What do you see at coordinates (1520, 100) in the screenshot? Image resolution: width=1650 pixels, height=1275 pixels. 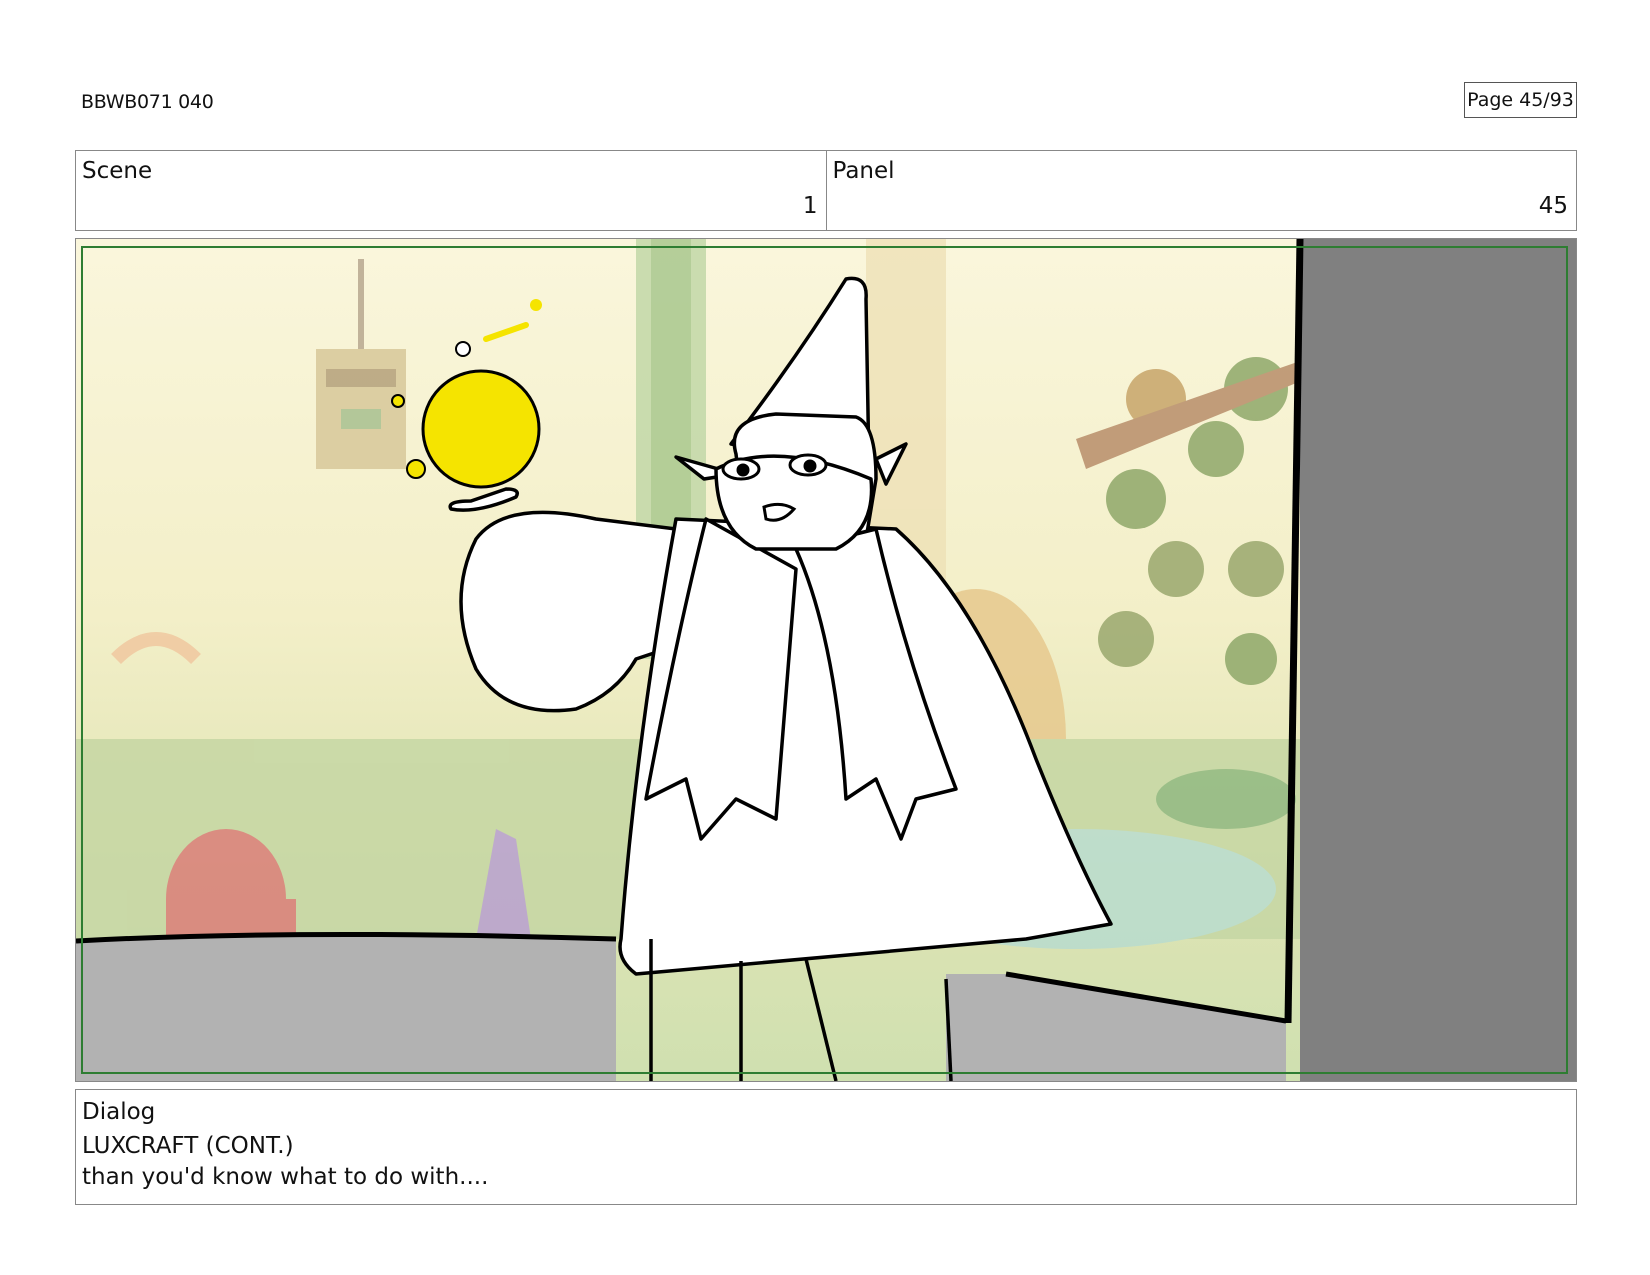 I see `page-number: Page 45/93` at bounding box center [1520, 100].